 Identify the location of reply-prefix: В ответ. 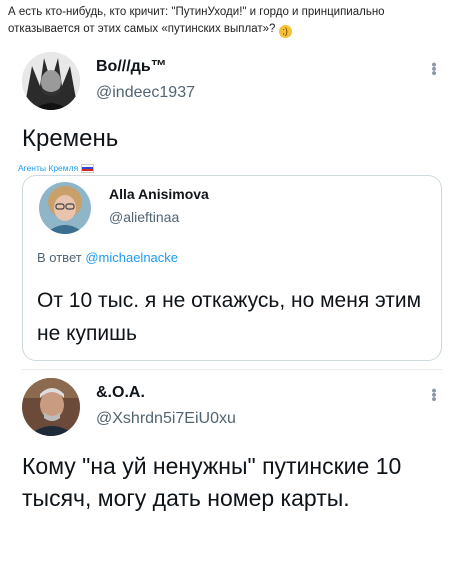
(59, 257).